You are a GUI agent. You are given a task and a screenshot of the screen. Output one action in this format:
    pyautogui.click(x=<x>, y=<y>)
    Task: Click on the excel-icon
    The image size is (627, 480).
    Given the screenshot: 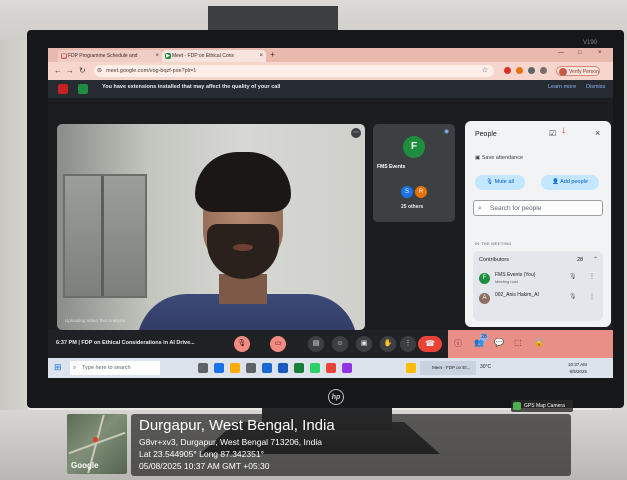 What is the action you would take?
    pyautogui.click(x=299, y=368)
    